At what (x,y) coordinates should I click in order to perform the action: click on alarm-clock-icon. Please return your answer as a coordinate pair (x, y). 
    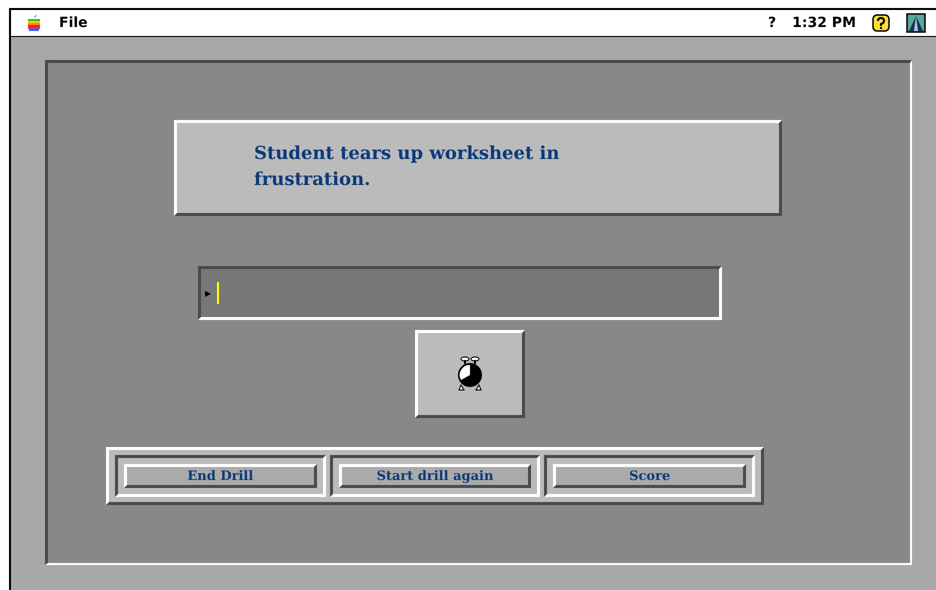
    Looking at the image, I should click on (470, 374).